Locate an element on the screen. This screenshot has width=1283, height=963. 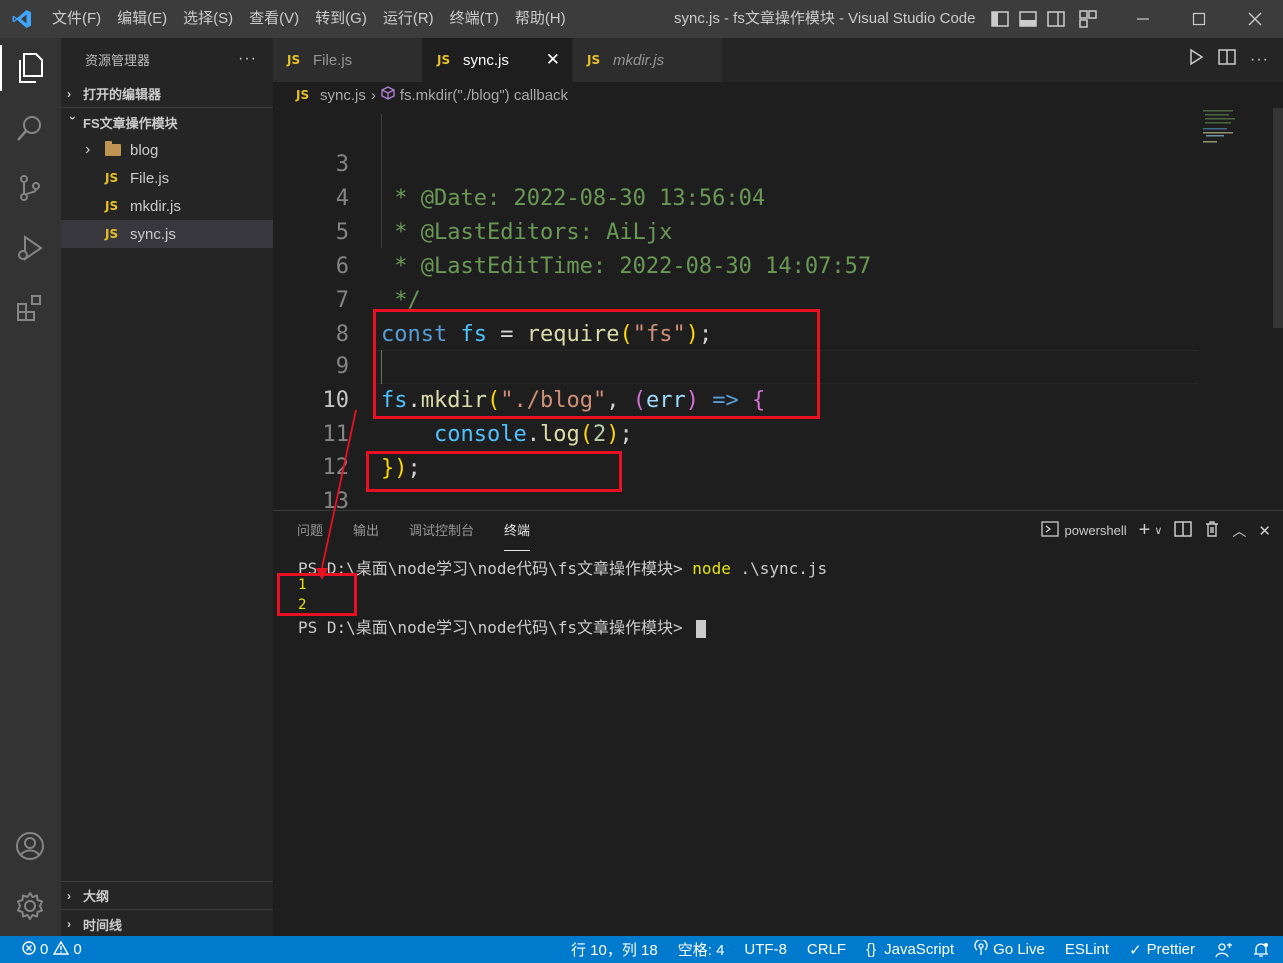
tab-label: File.js is located at coordinates (333, 60).